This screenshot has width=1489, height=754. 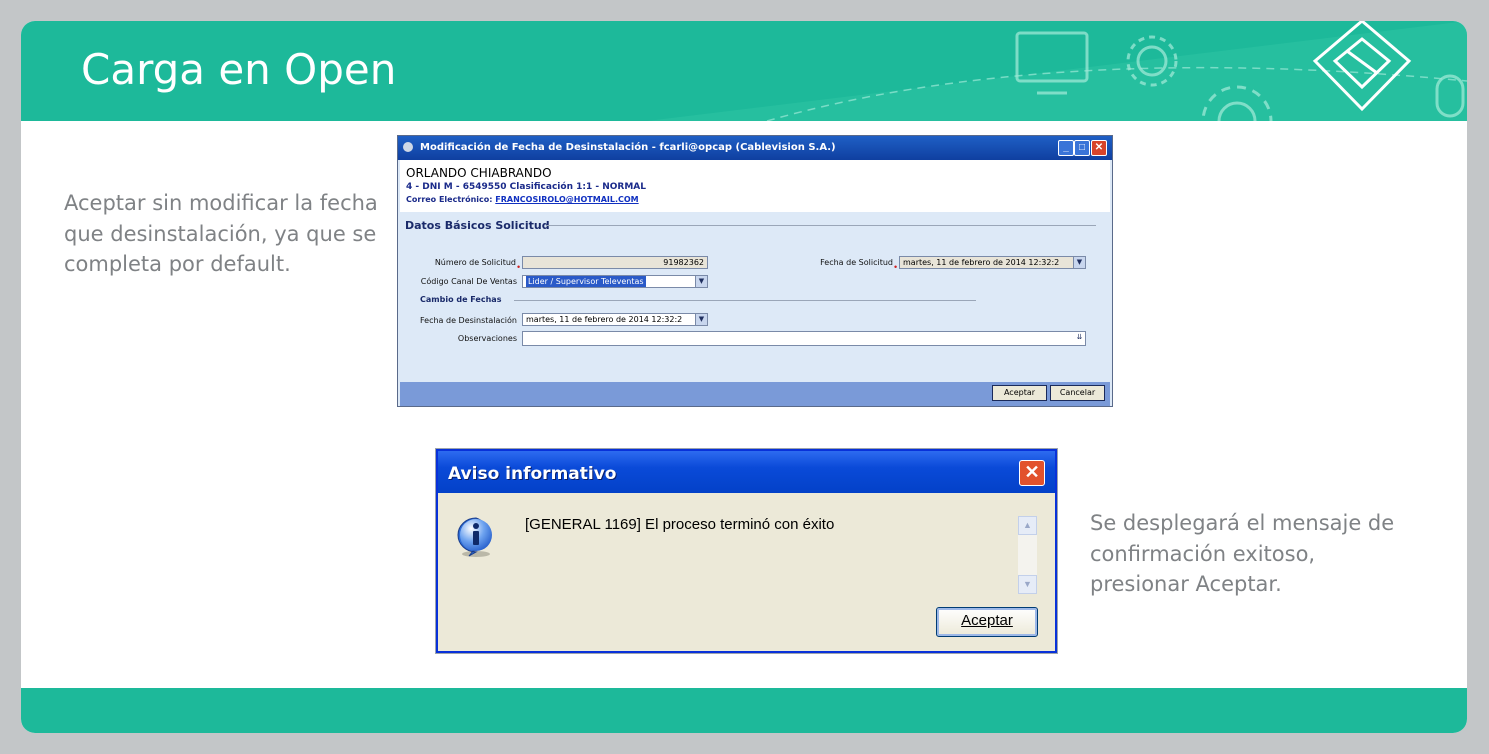 I want to click on fecha-desinstalacion-dropdown: martes, 11 de febrero de 2014 12:32:2 ▼, so click(x=615, y=319).